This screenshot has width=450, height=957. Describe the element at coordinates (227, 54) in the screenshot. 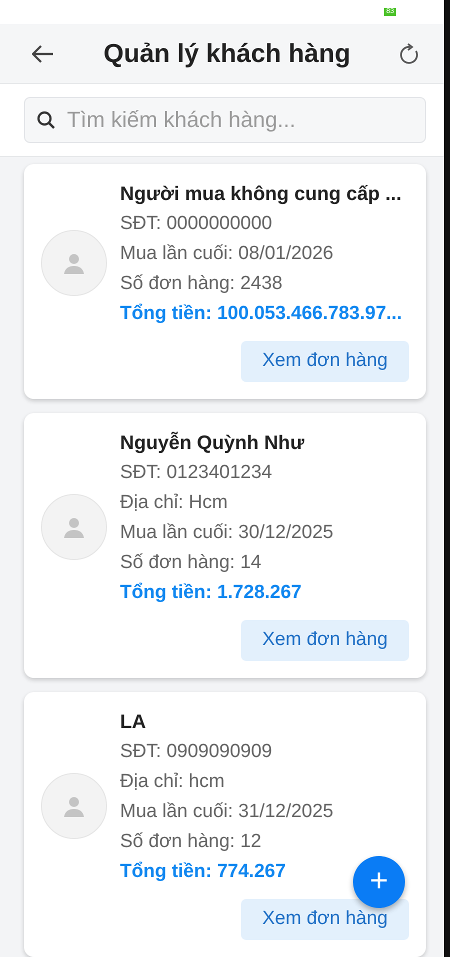

I see `page-title: Quản lý khách hàng` at that location.